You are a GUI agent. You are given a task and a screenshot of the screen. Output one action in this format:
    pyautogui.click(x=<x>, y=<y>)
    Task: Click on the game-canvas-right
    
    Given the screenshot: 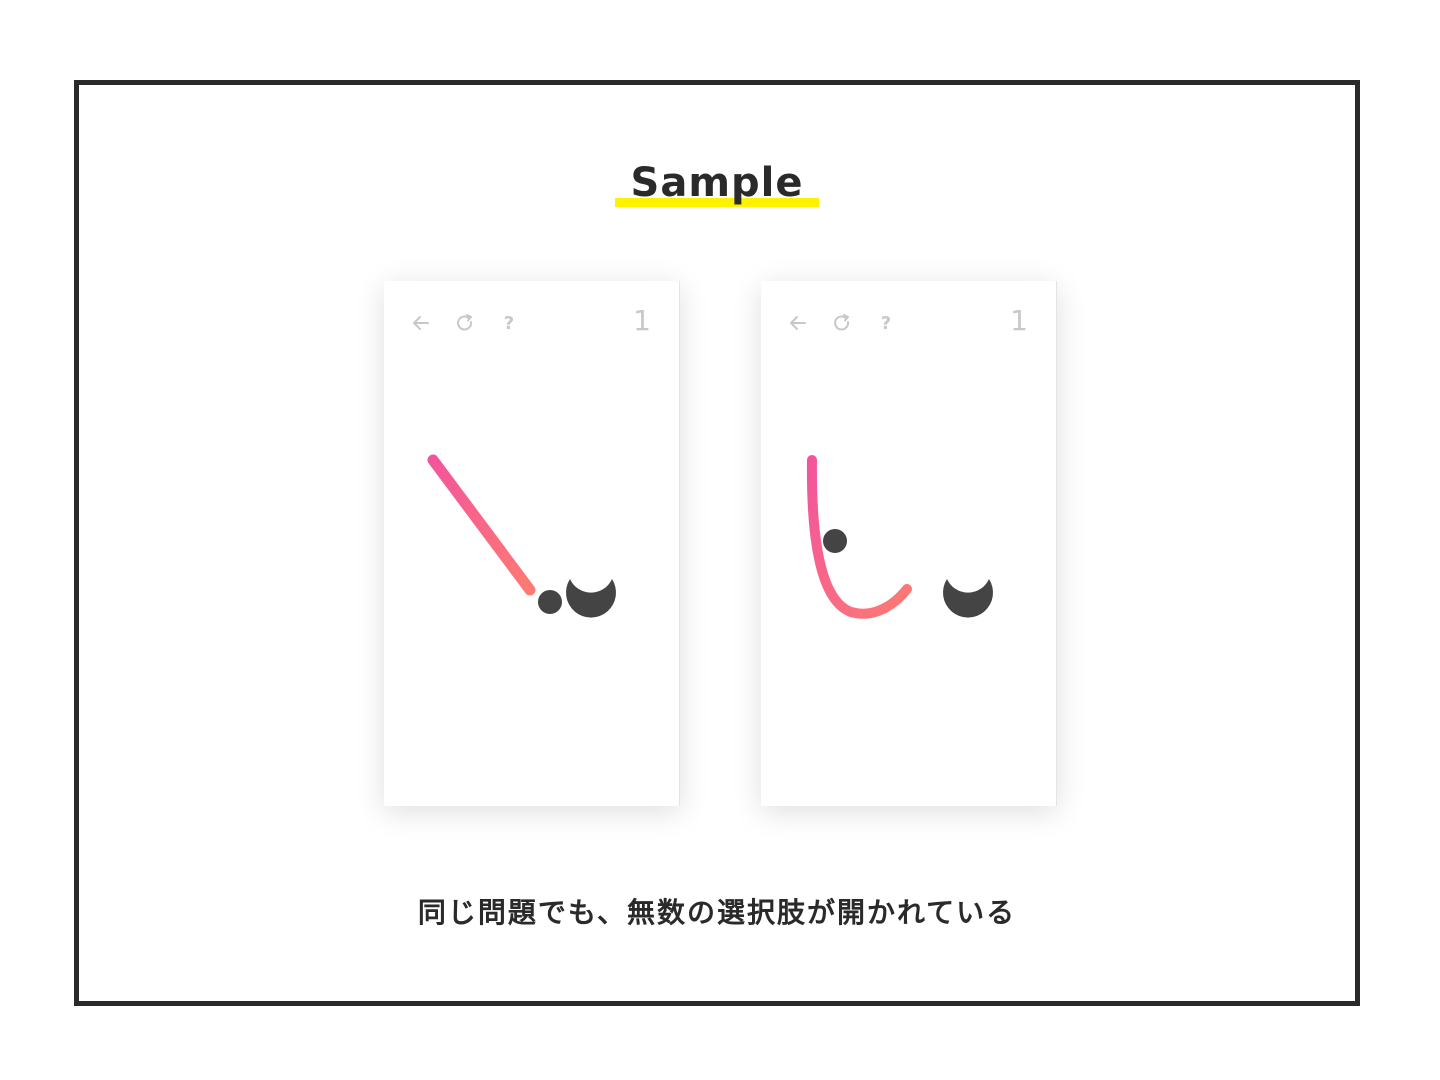 What is the action you would take?
    pyautogui.click(x=908, y=543)
    